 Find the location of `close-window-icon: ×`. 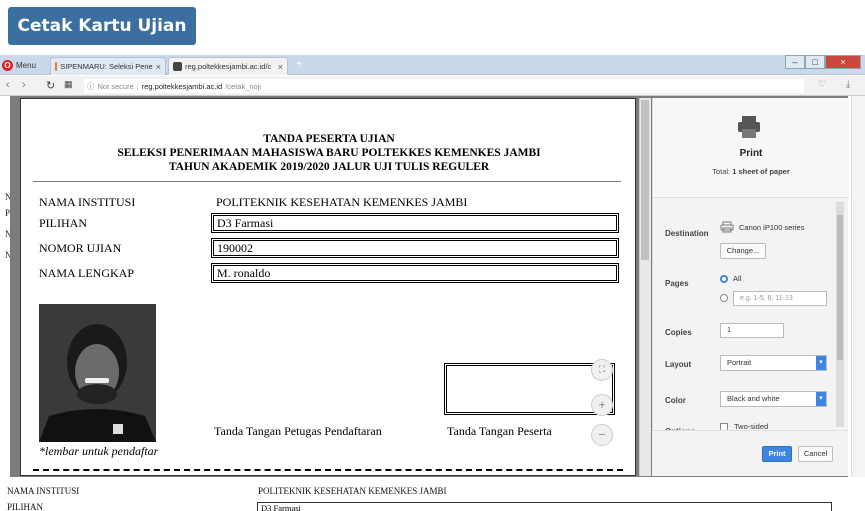

close-window-icon: × is located at coordinates (843, 62).